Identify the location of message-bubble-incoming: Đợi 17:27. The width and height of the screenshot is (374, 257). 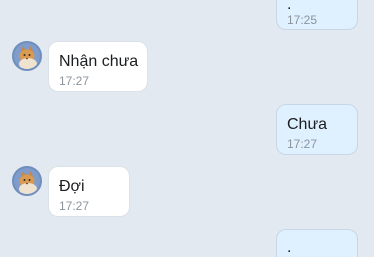
(89, 191).